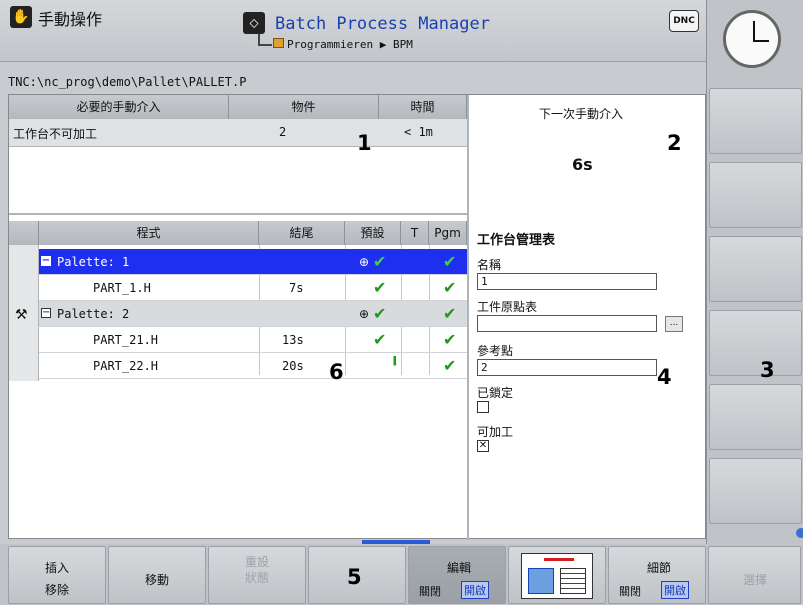 This screenshot has width=803, height=605. What do you see at coordinates (336, 372) in the screenshot?
I see `callout-6: 6` at bounding box center [336, 372].